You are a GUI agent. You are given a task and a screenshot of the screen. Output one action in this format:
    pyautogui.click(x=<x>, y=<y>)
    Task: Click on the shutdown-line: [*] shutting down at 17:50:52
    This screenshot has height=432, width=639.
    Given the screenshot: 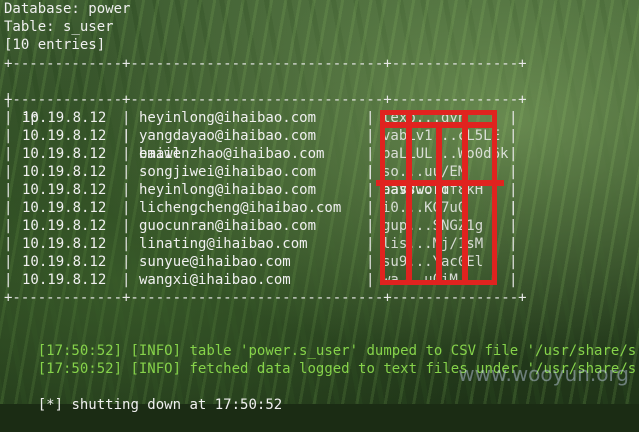 What is the action you would take?
    pyautogui.click(x=143, y=395)
    